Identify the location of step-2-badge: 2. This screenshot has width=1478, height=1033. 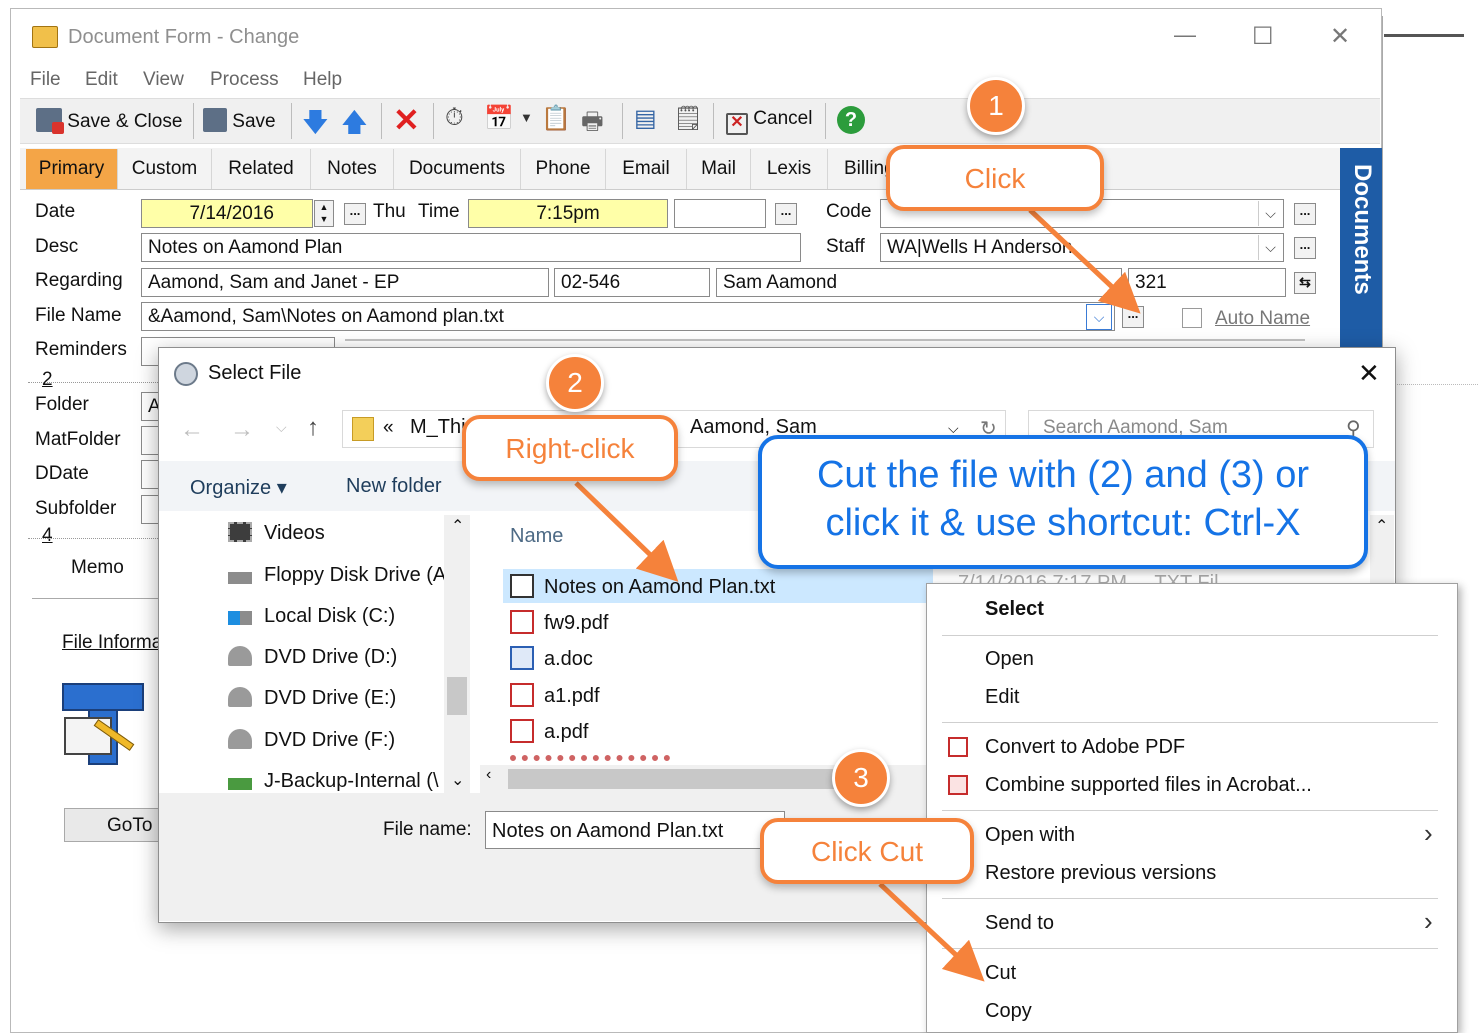
(575, 383).